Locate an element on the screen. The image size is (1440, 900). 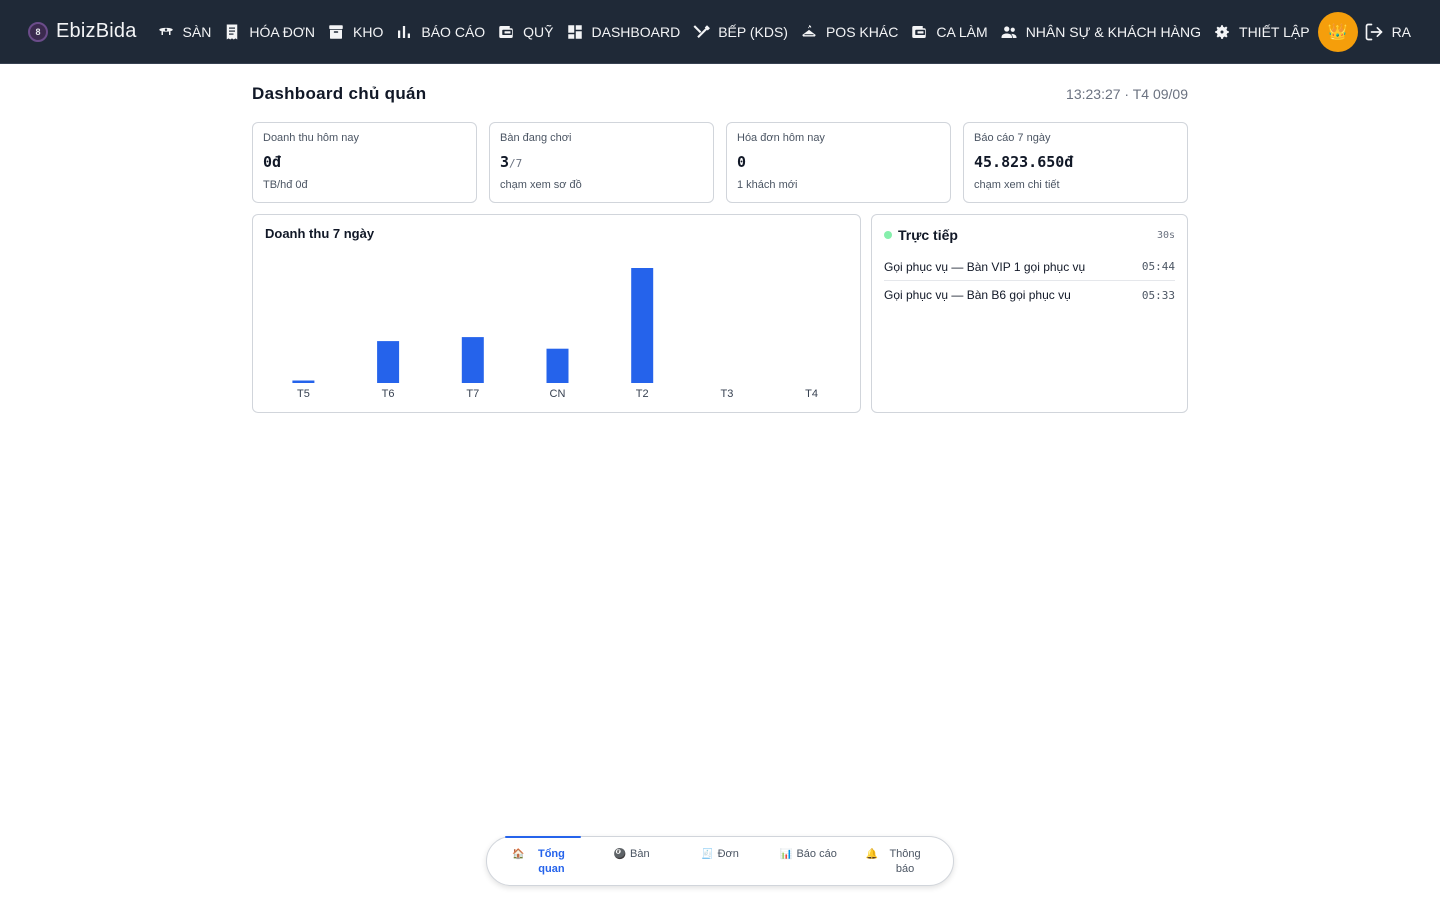
kpi-card: Doanh thu hôm nay 0đ TB/hđ 0đ is located at coordinates (364, 162).